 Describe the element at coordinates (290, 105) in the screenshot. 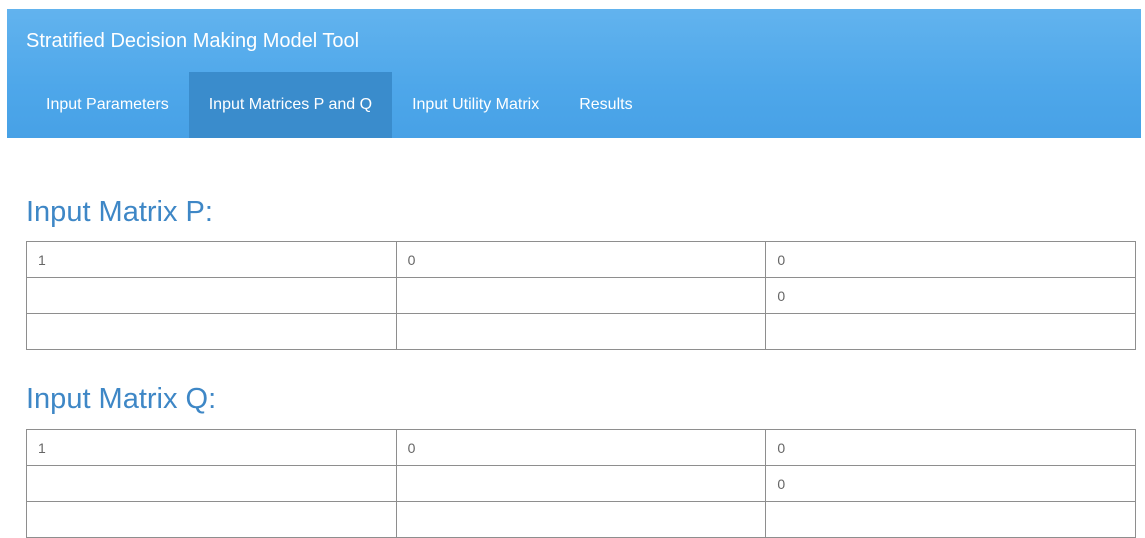

I see `tab-input-matrices: Input Matrices P and Q` at that location.